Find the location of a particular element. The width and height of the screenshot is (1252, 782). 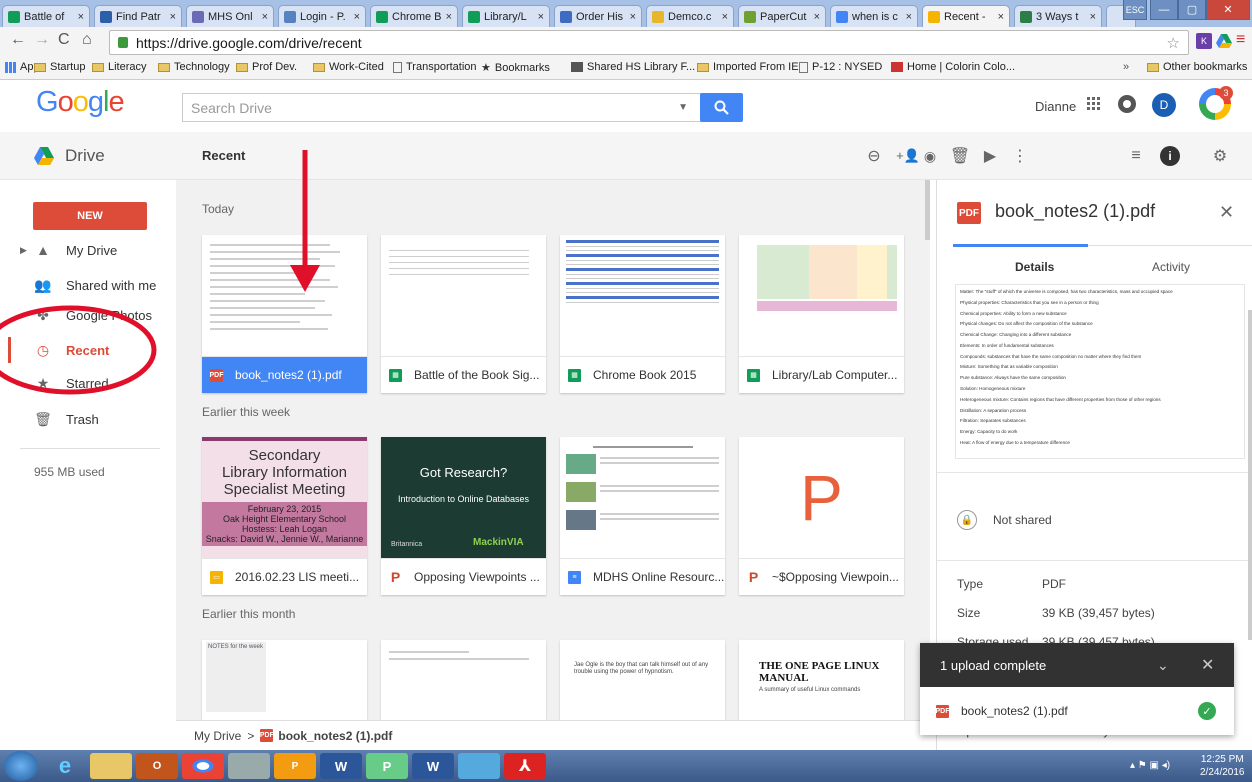

word-taskbar-icon: W is located at coordinates (341, 766).